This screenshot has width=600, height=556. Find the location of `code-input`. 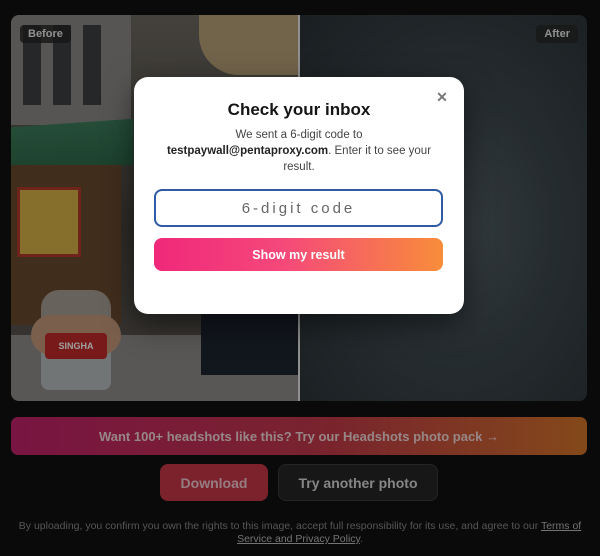

code-input is located at coordinates (298, 208).